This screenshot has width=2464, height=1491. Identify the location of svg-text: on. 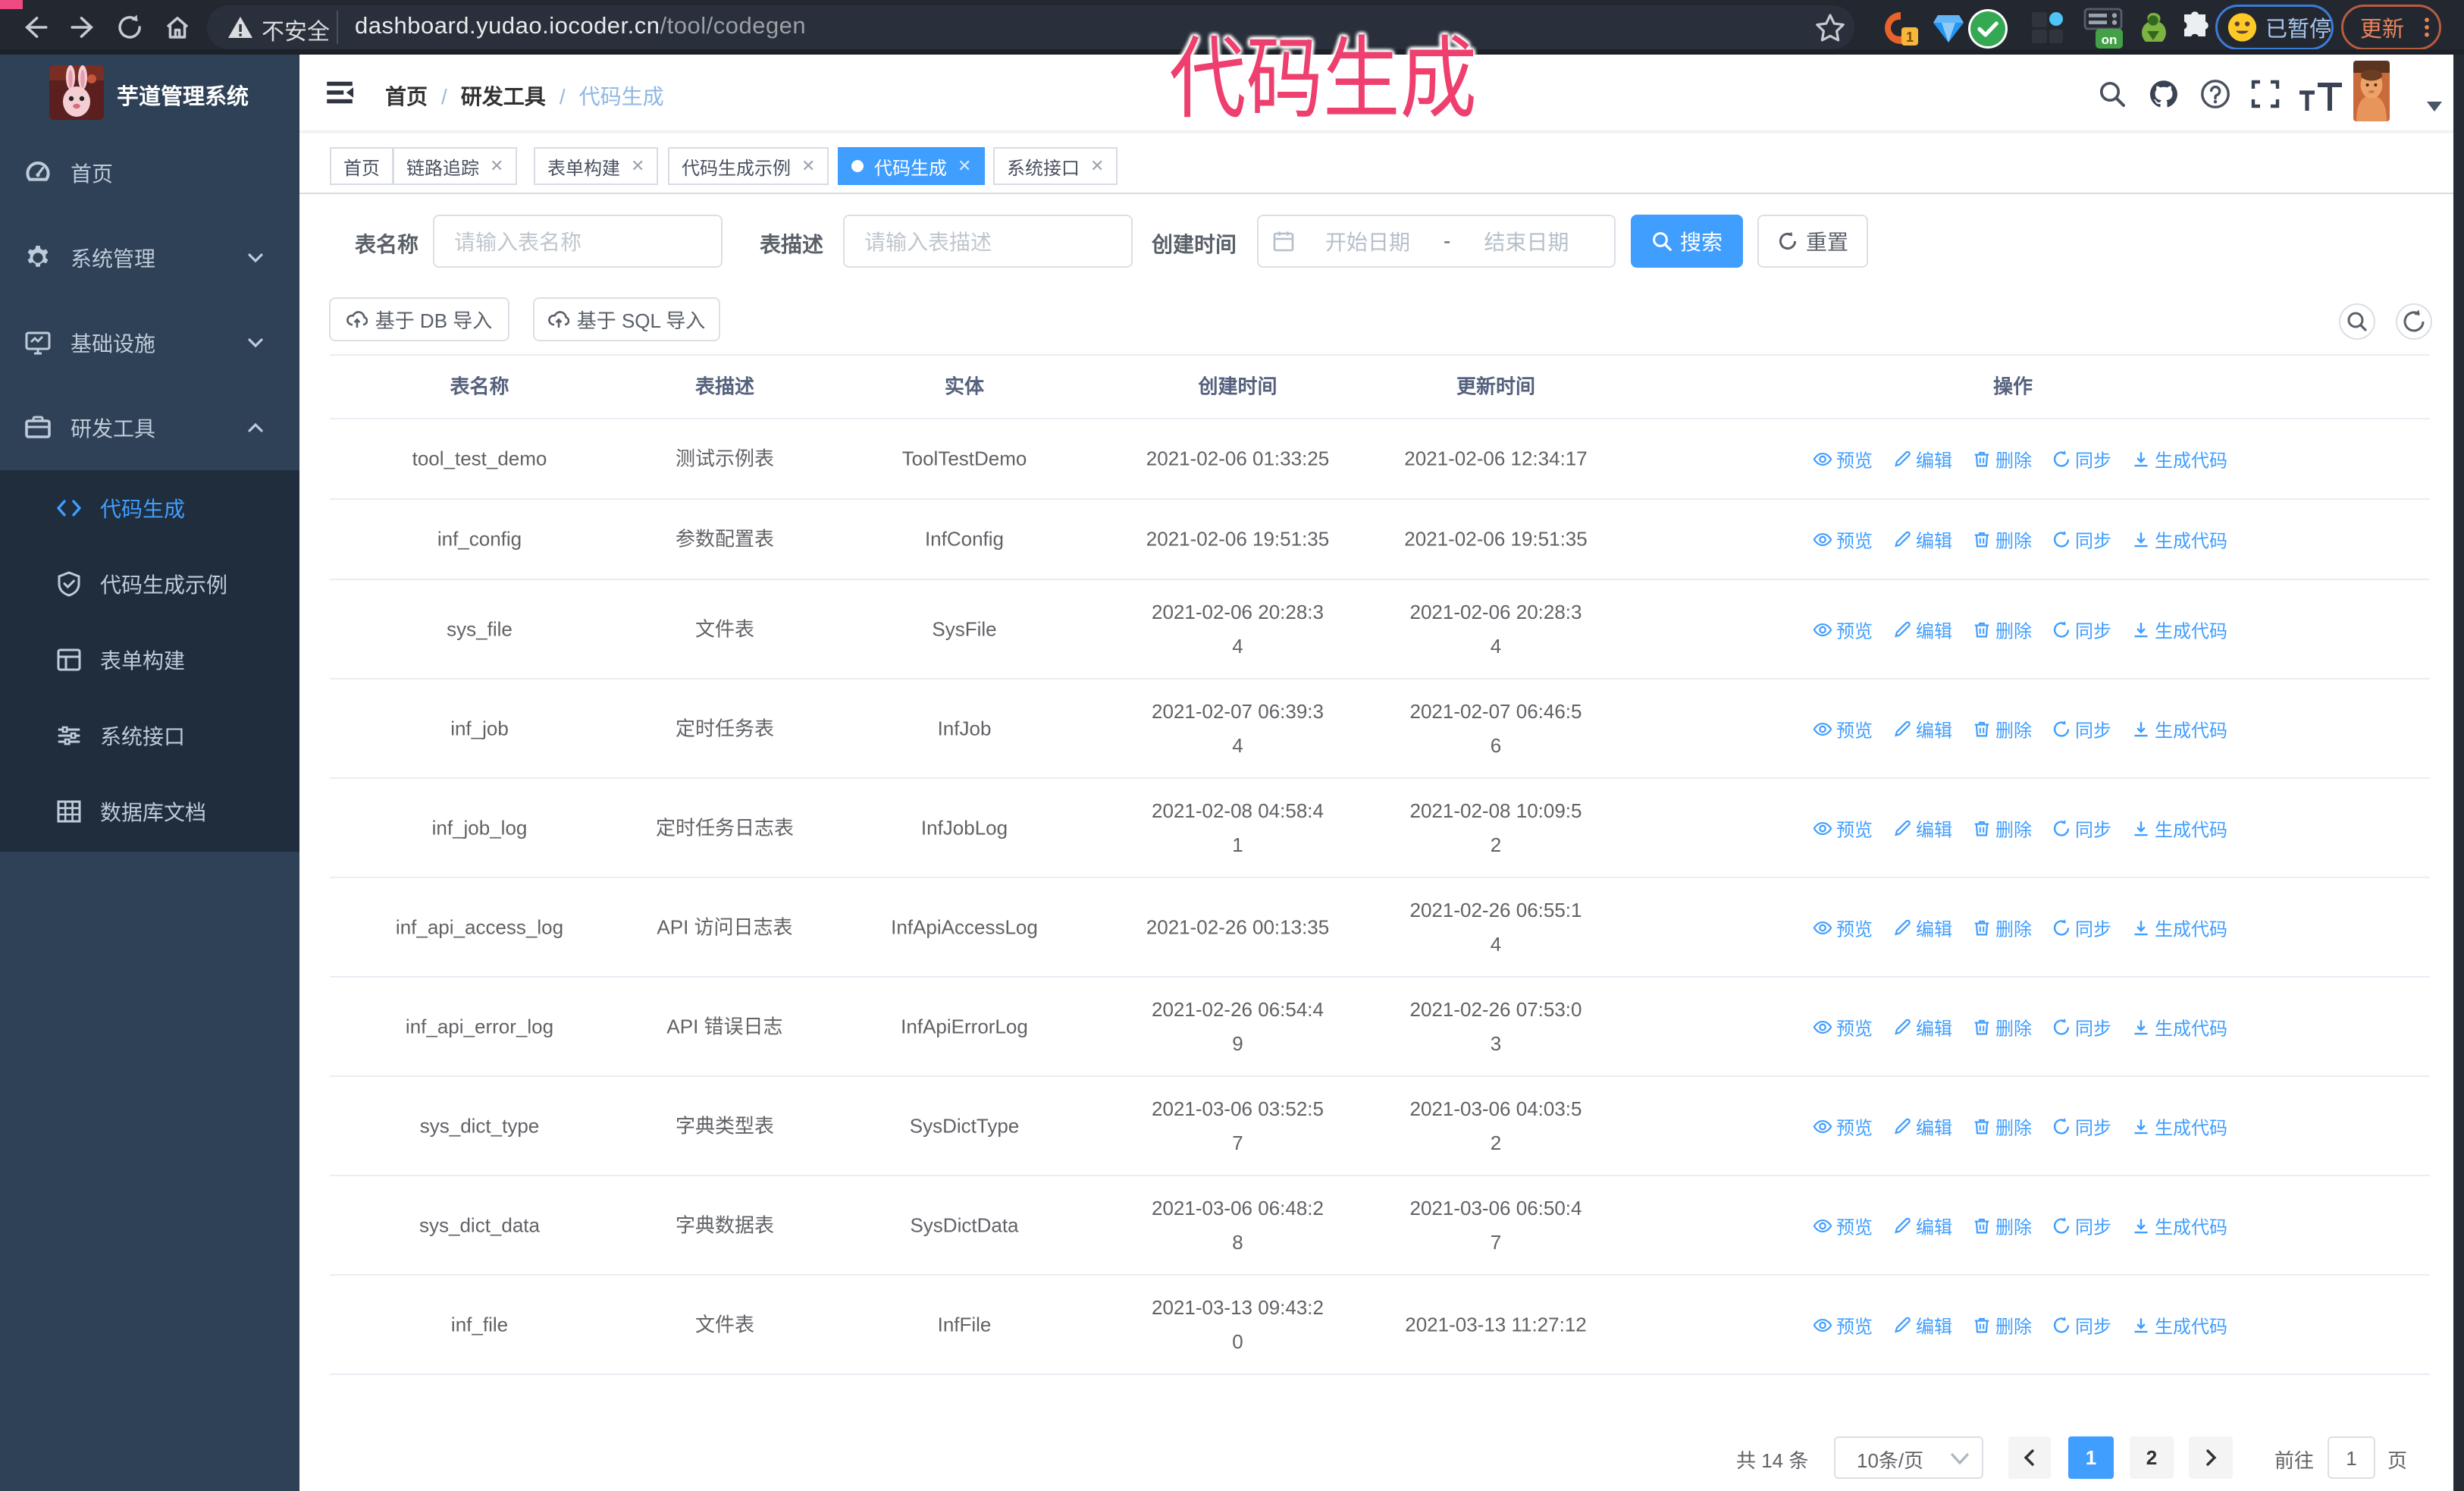
(2110, 40).